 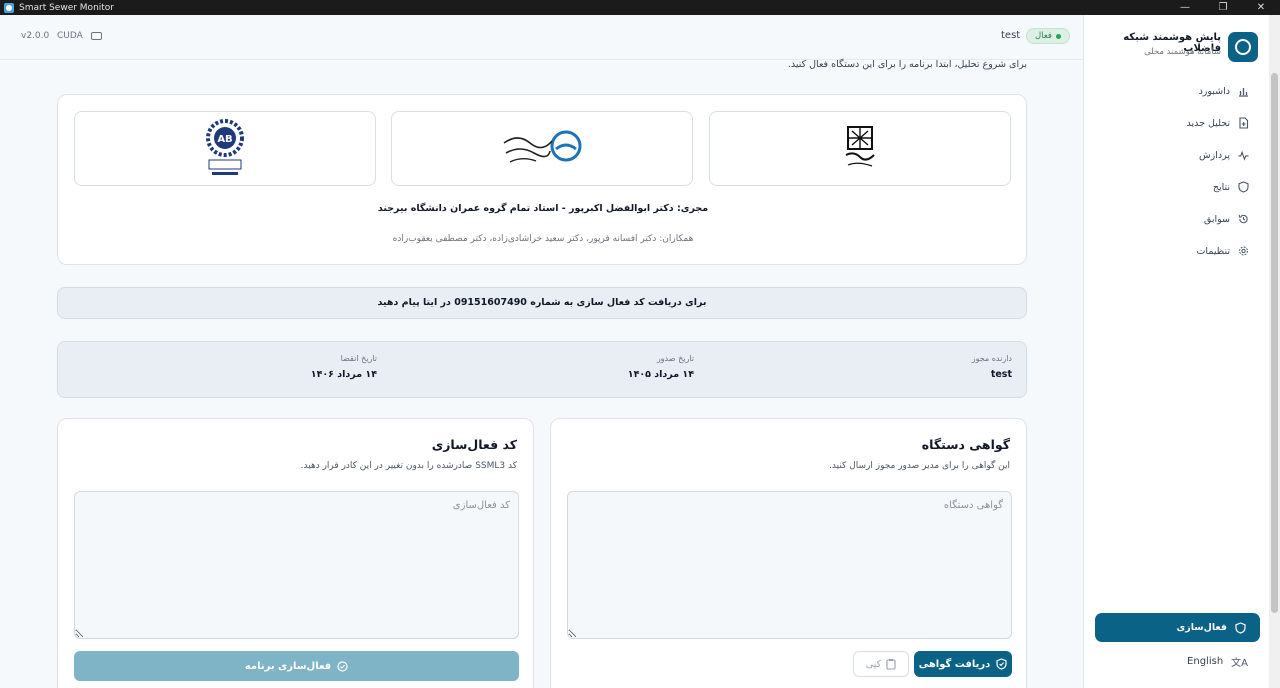 What do you see at coordinates (70, 36) in the screenshot?
I see `device-label: CUDA` at bounding box center [70, 36].